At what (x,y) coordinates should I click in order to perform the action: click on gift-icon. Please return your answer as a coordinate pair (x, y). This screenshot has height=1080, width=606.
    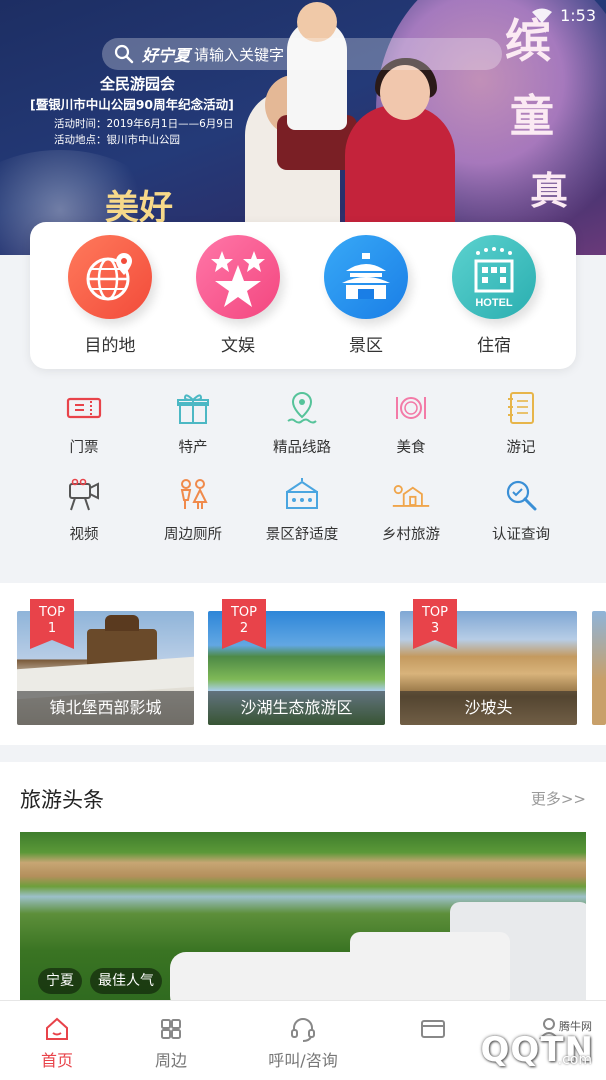
    Looking at the image, I should click on (193, 408).